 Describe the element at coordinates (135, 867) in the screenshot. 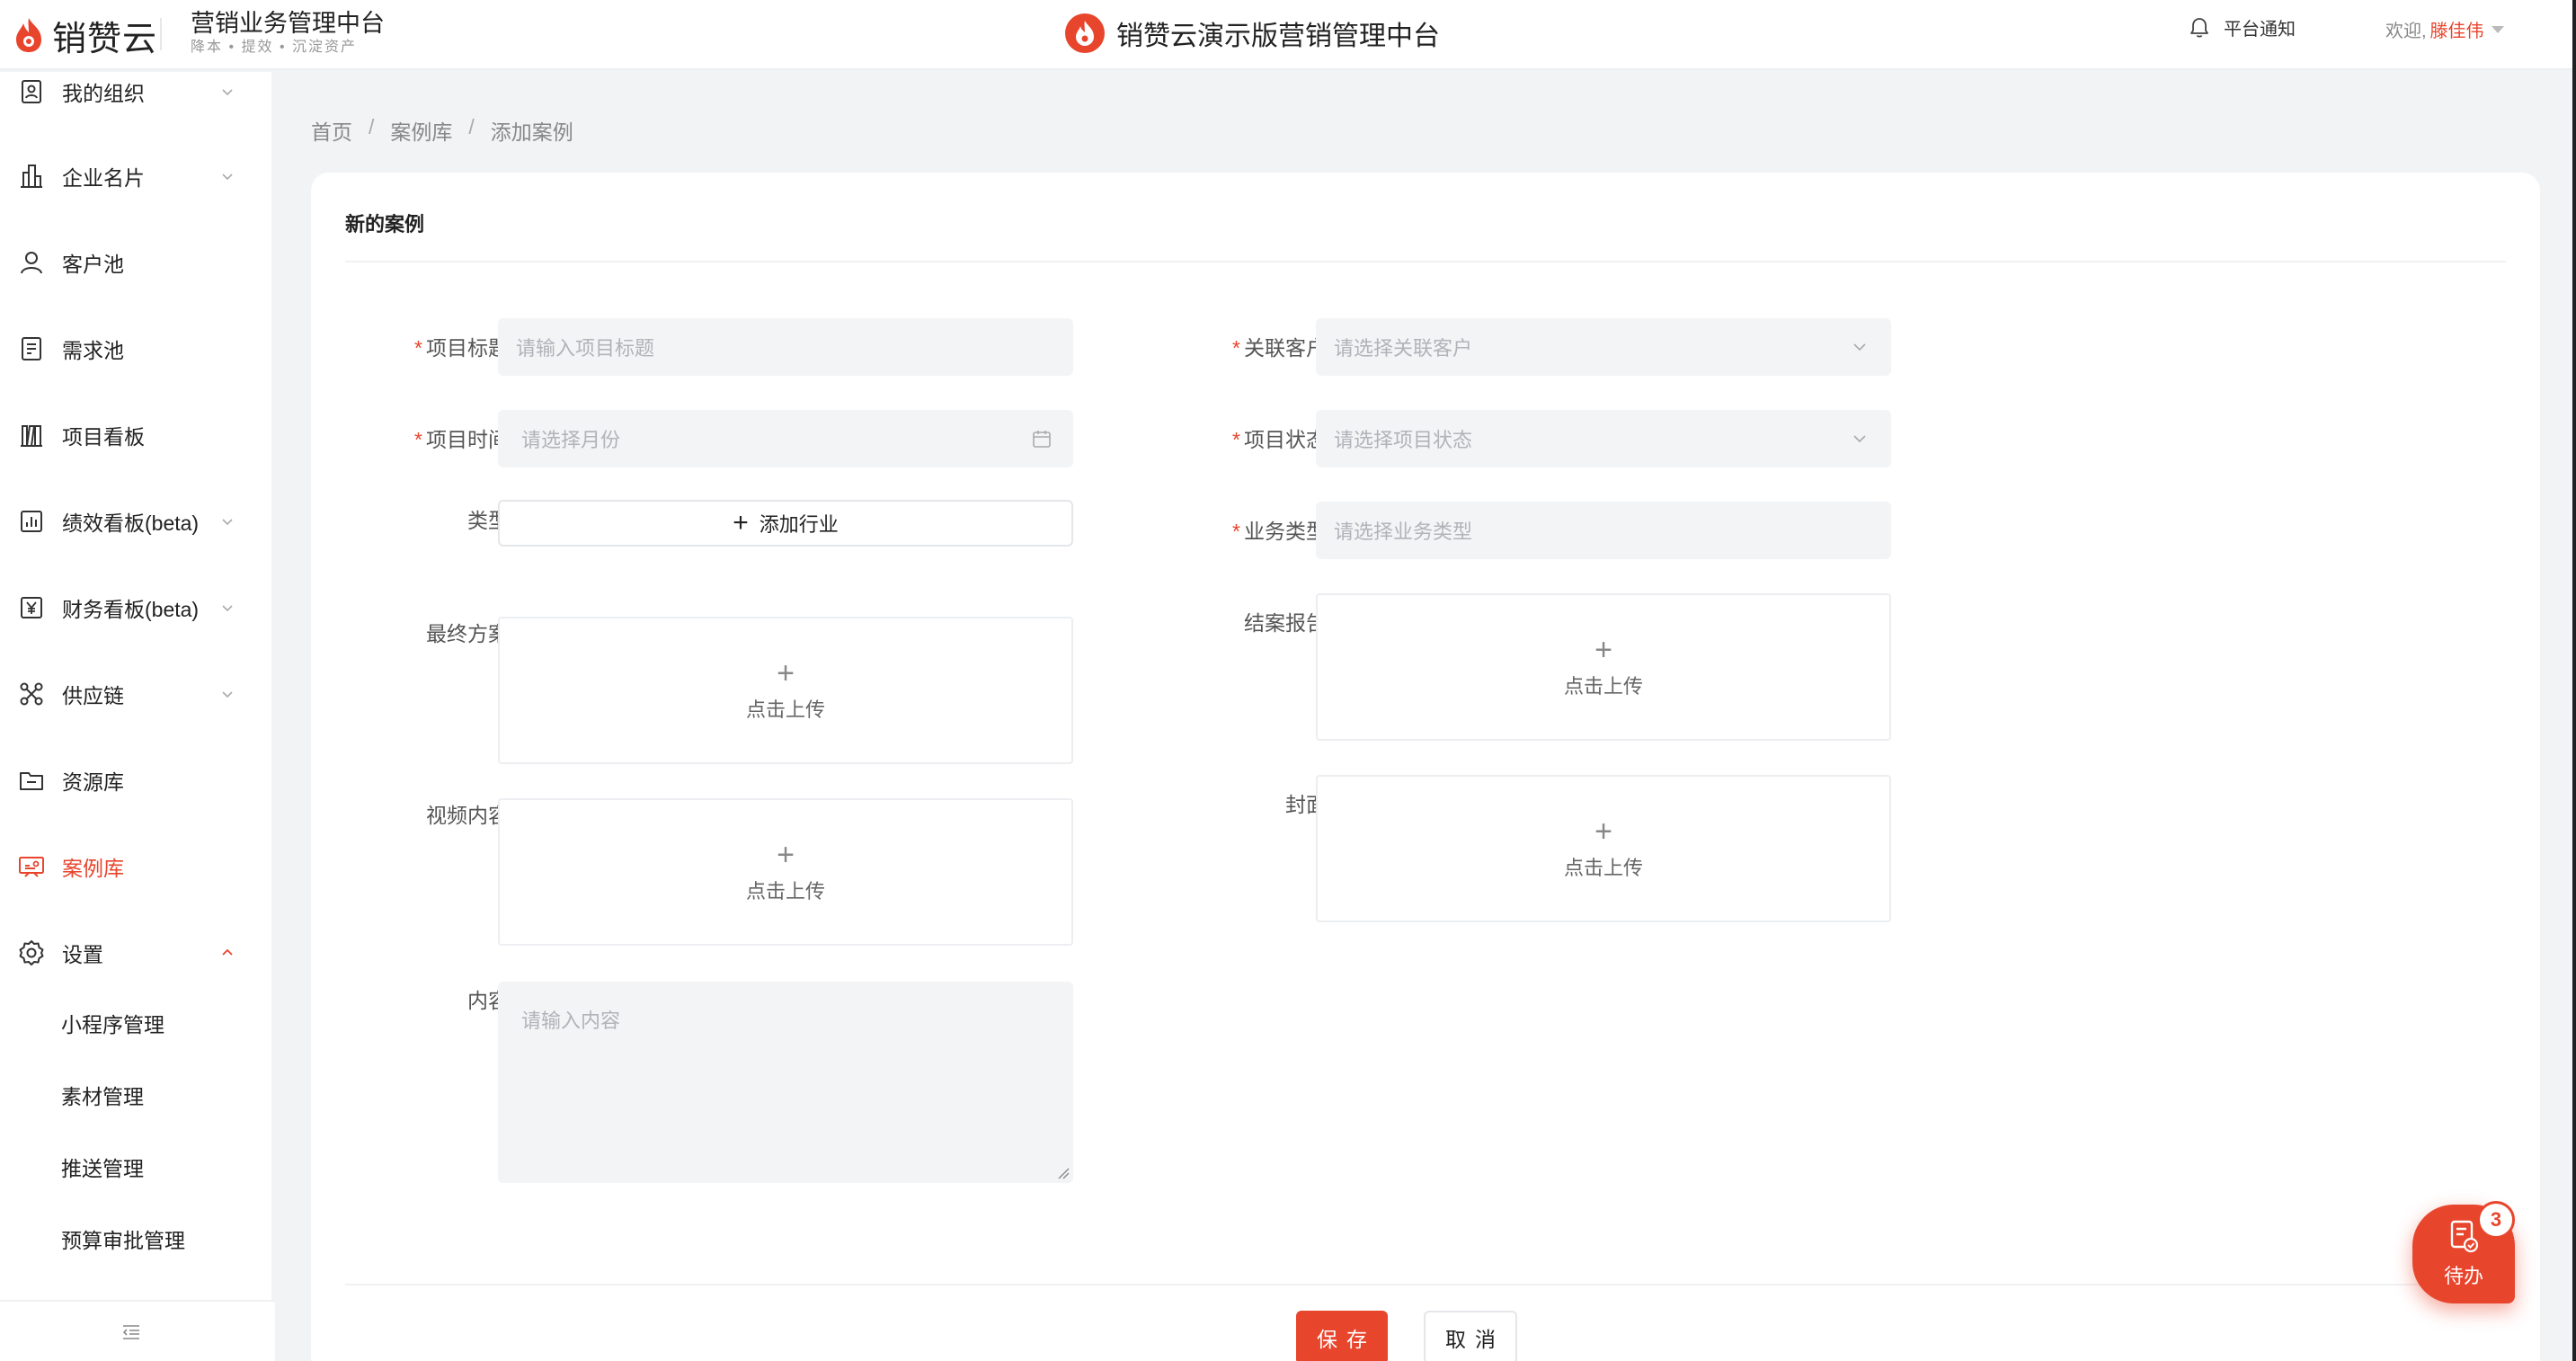

I see `sidebar-item-cases: 案例库` at that location.